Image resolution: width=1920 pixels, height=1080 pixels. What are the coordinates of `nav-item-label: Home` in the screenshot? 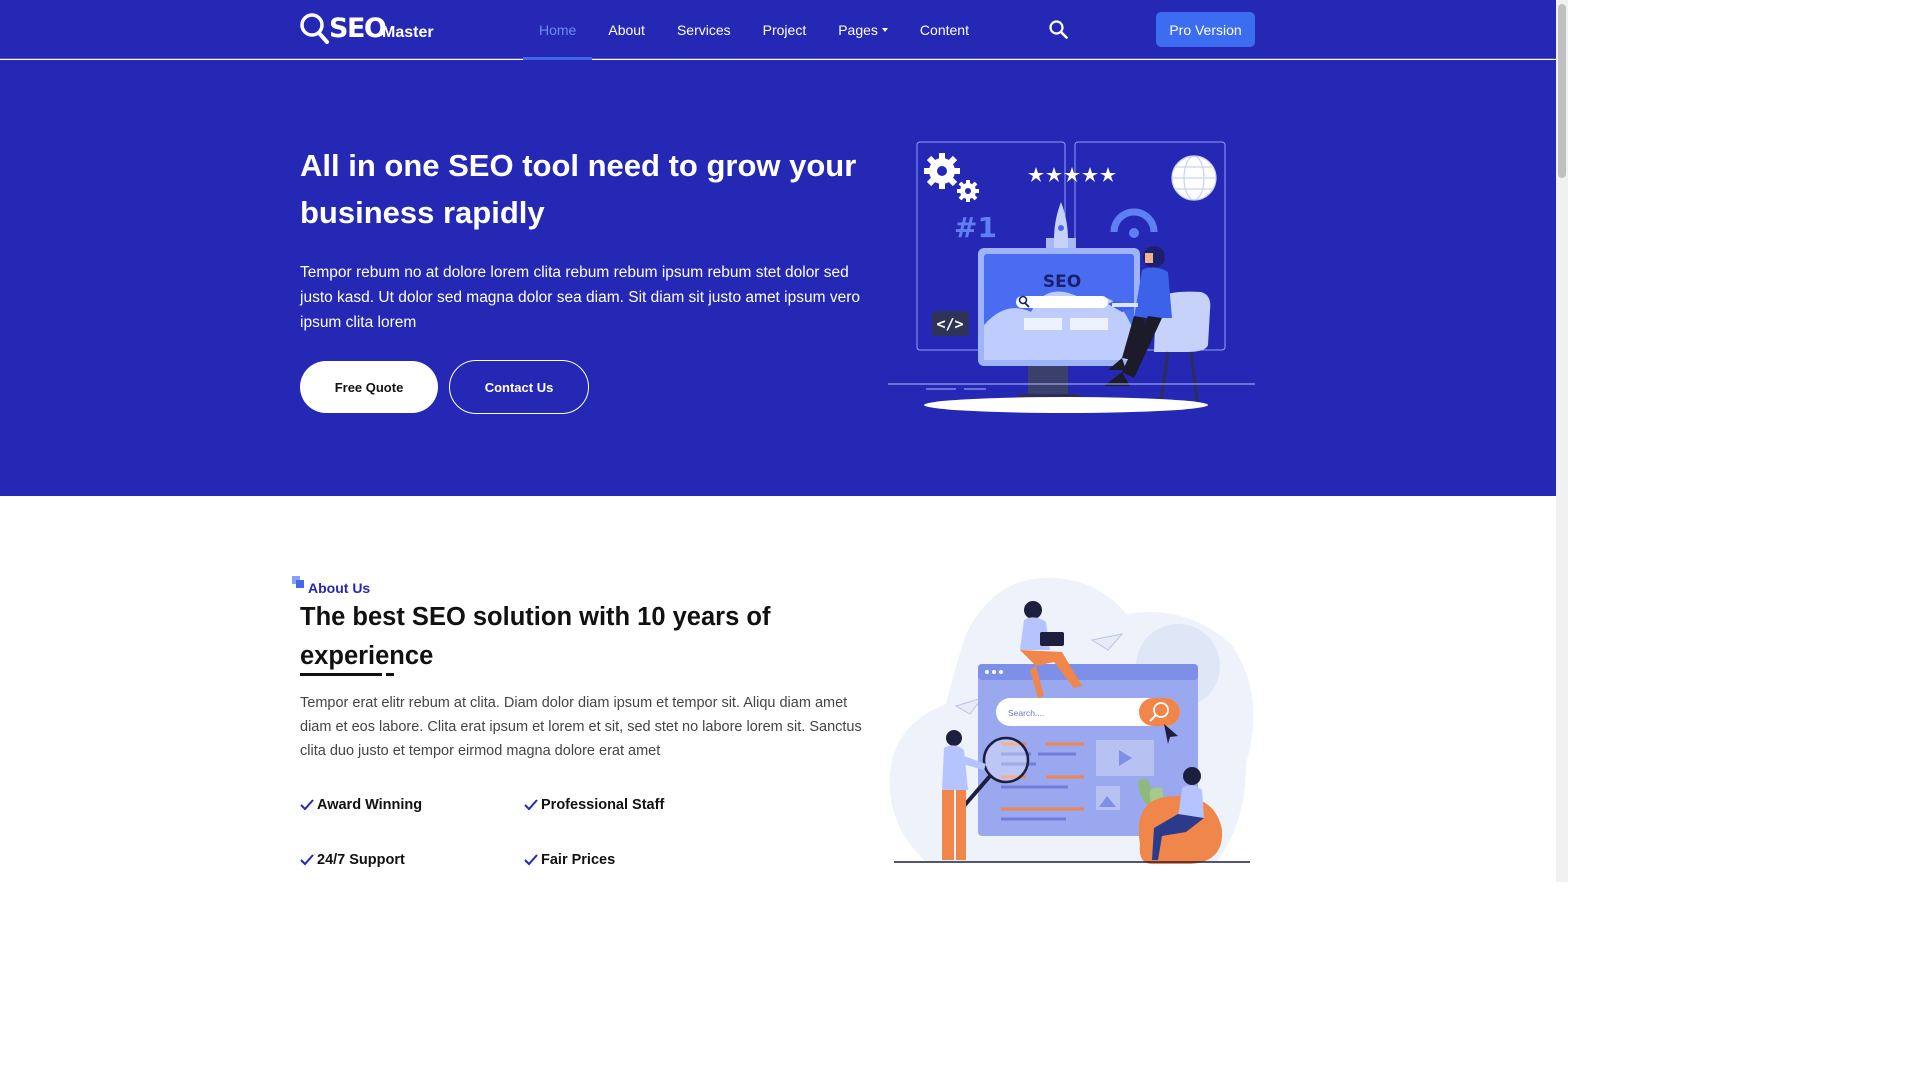 It's located at (558, 29).